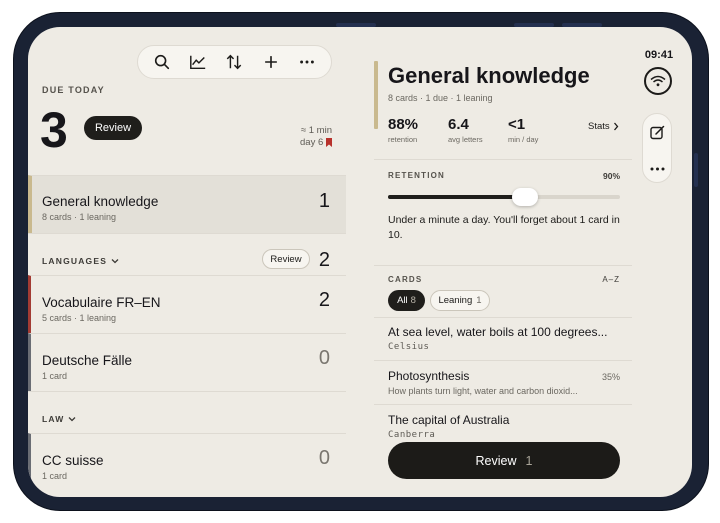  What do you see at coordinates (87, 360) in the screenshot?
I see `deck-title: Deutsche Fälle` at bounding box center [87, 360].